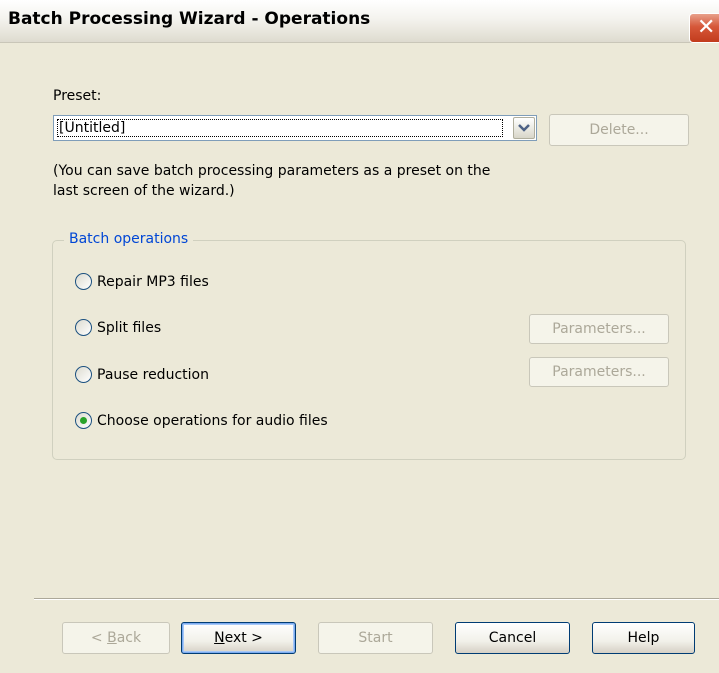 The width and height of the screenshot is (719, 673). What do you see at coordinates (144, 191) in the screenshot?
I see `preset-hint-line-2: last screen of the wizard.)` at bounding box center [144, 191].